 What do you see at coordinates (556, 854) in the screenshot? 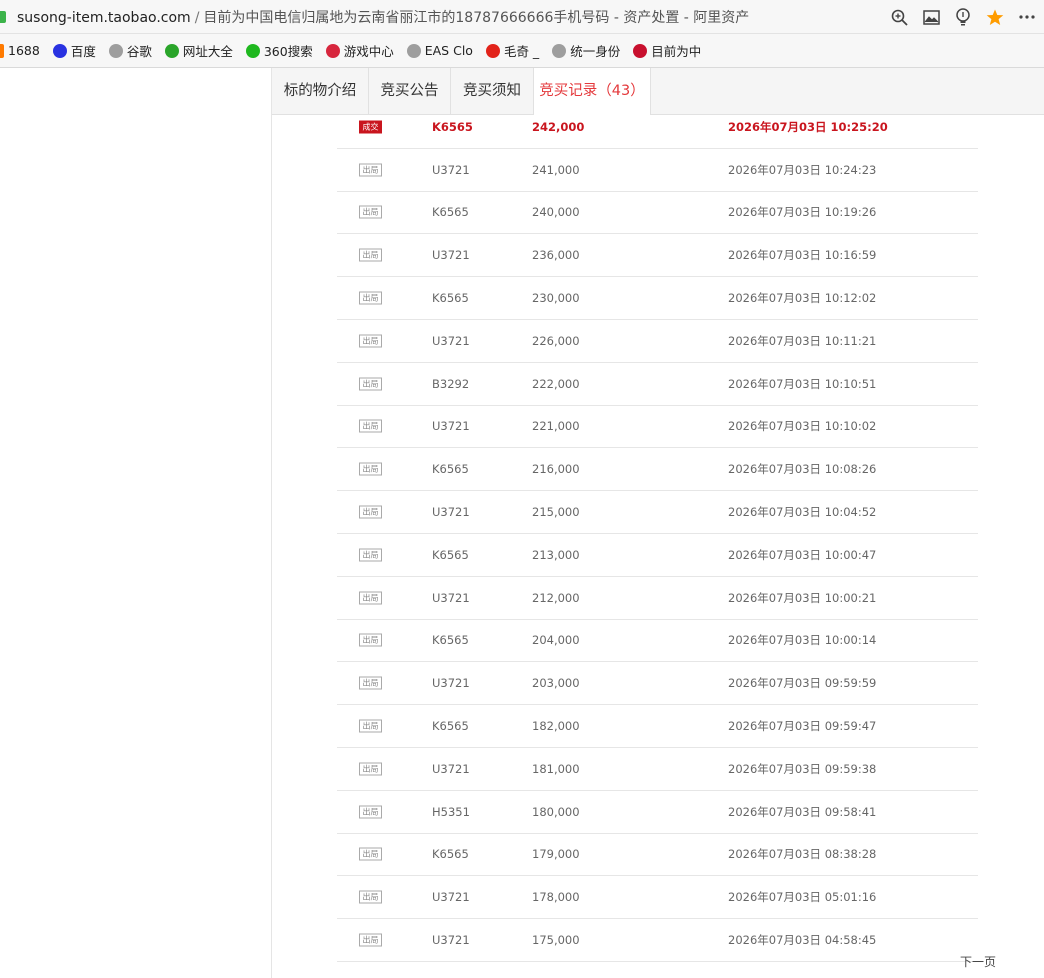
I see `bid-price: 179,000` at bounding box center [556, 854].